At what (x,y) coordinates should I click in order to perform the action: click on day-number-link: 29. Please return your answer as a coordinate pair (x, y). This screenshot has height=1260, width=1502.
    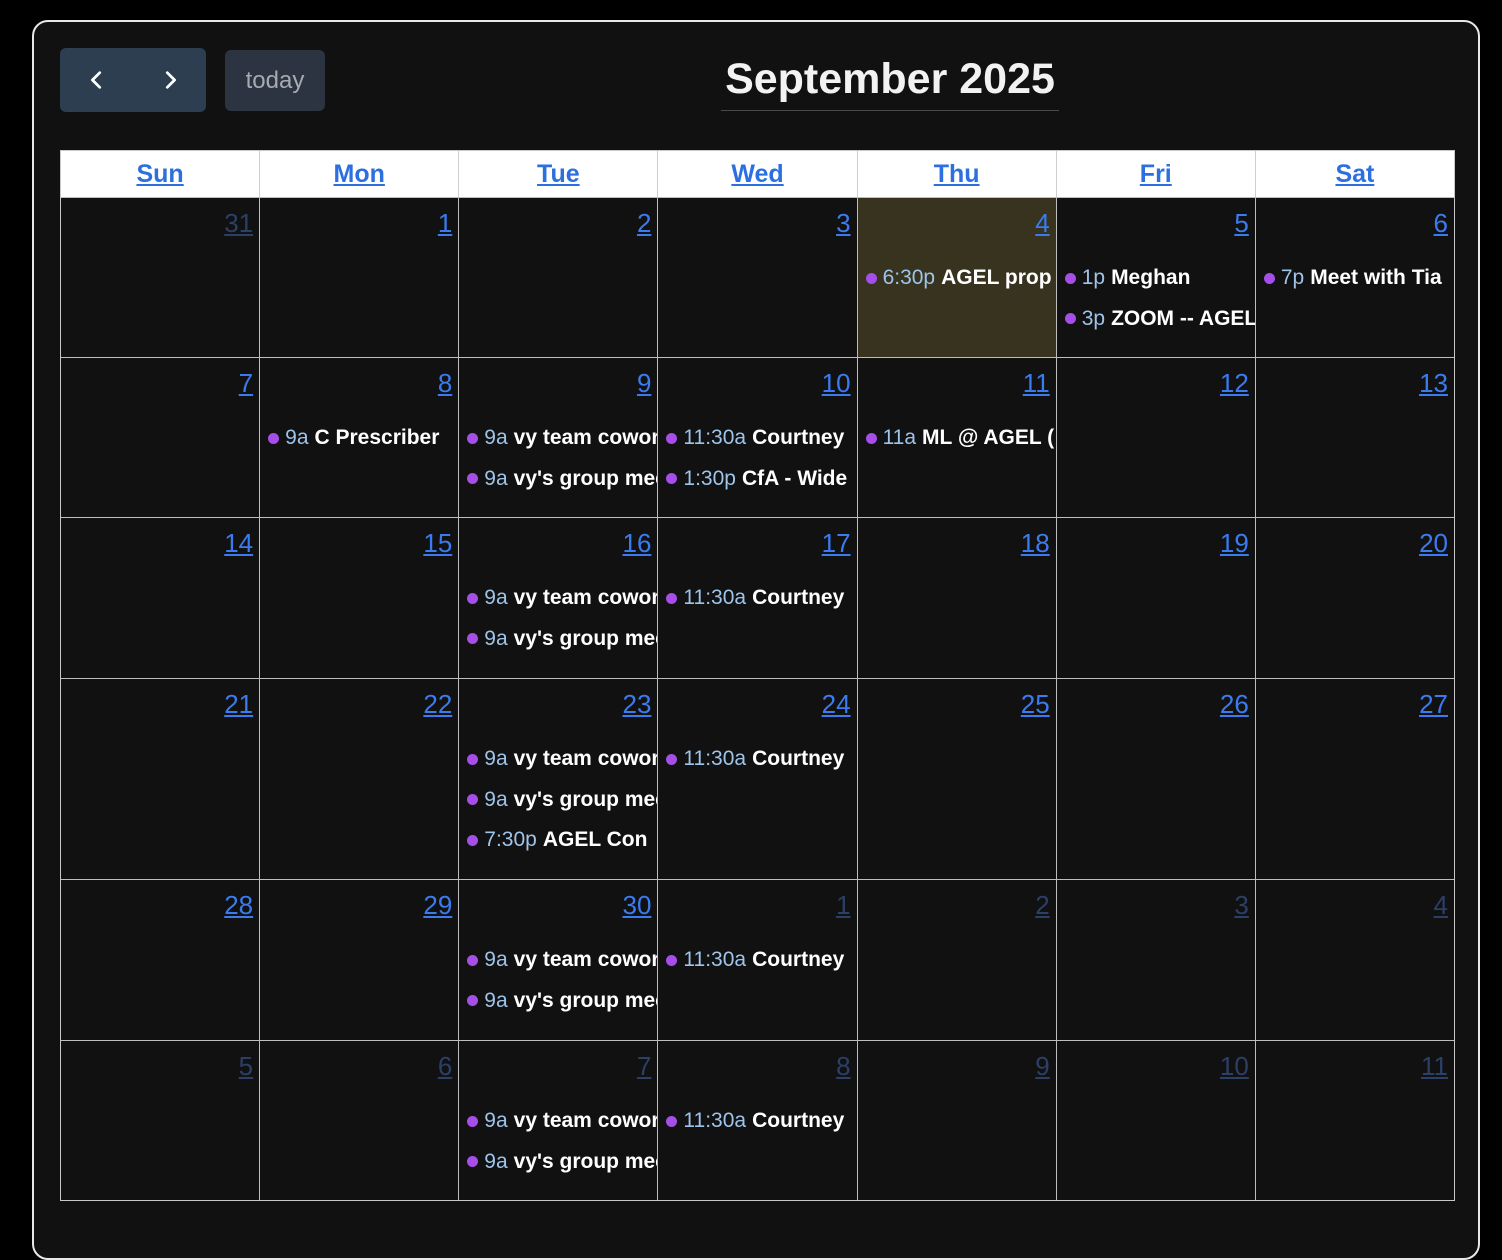
    Looking at the image, I should click on (437, 905).